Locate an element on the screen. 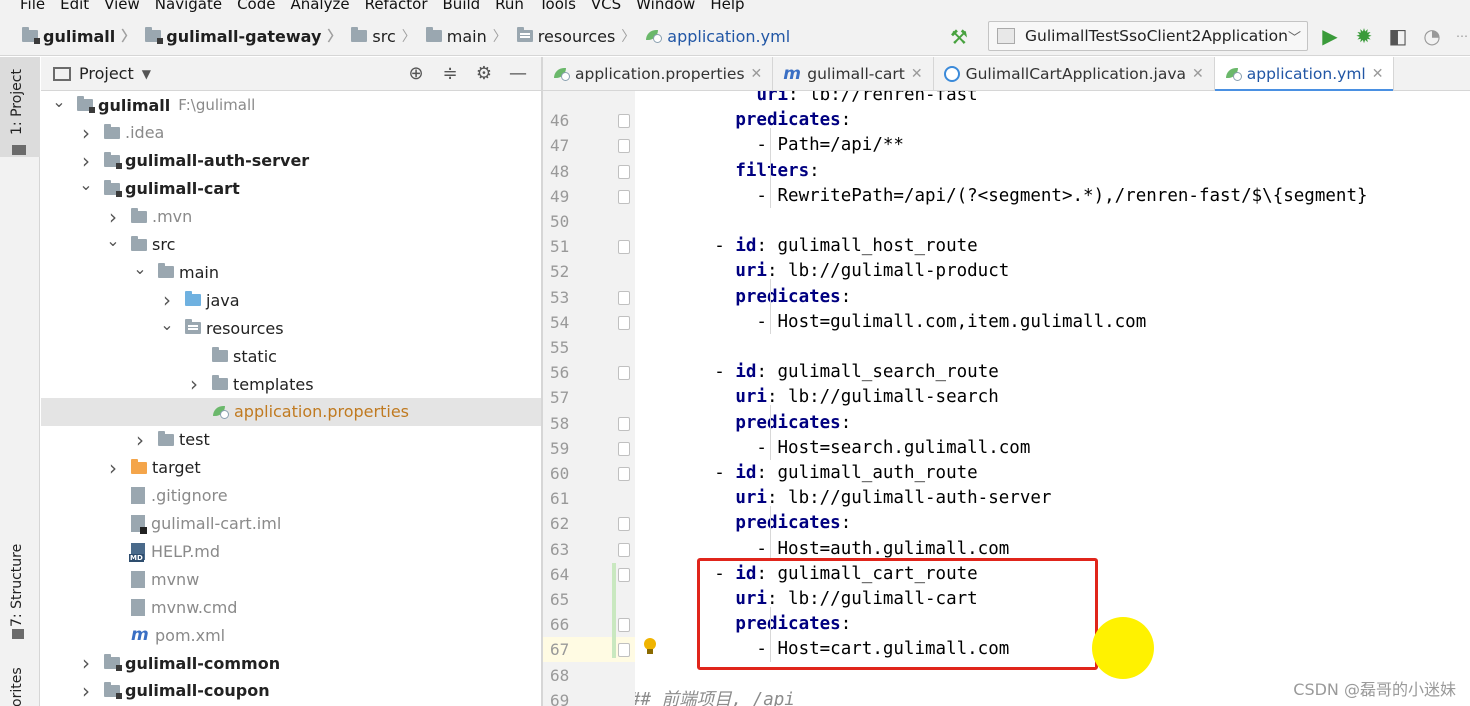 The image size is (1470, 706). tree-item: › gulimall-common is located at coordinates (291, 663).